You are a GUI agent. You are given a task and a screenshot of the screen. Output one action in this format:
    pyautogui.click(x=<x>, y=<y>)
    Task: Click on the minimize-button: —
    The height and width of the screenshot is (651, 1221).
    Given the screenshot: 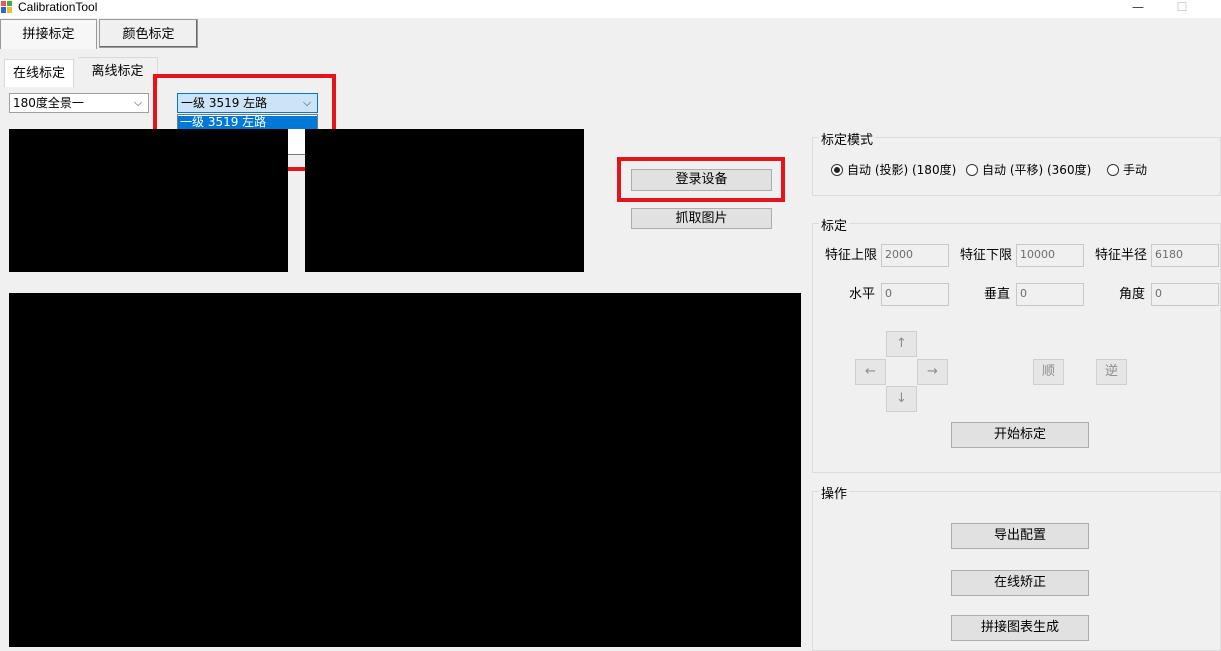 What is the action you would take?
    pyautogui.click(x=1138, y=8)
    